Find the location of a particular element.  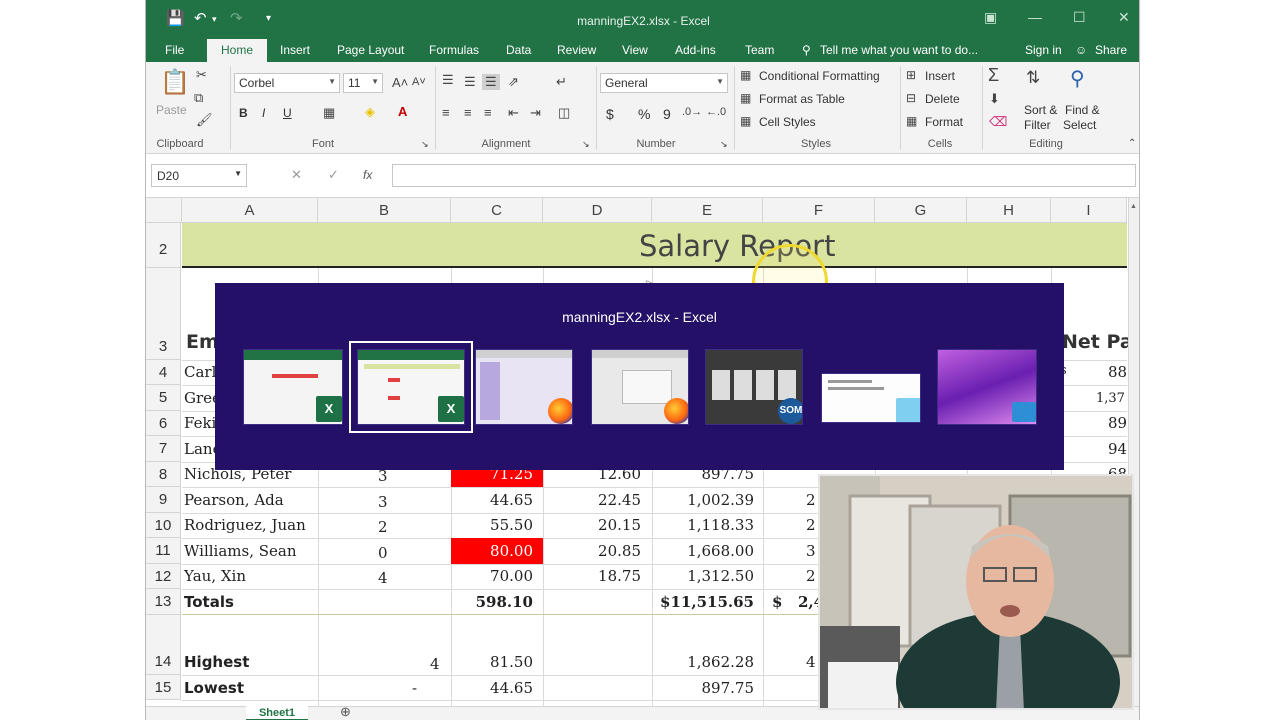

cell-value: 70.00 is located at coordinates (492, 576).